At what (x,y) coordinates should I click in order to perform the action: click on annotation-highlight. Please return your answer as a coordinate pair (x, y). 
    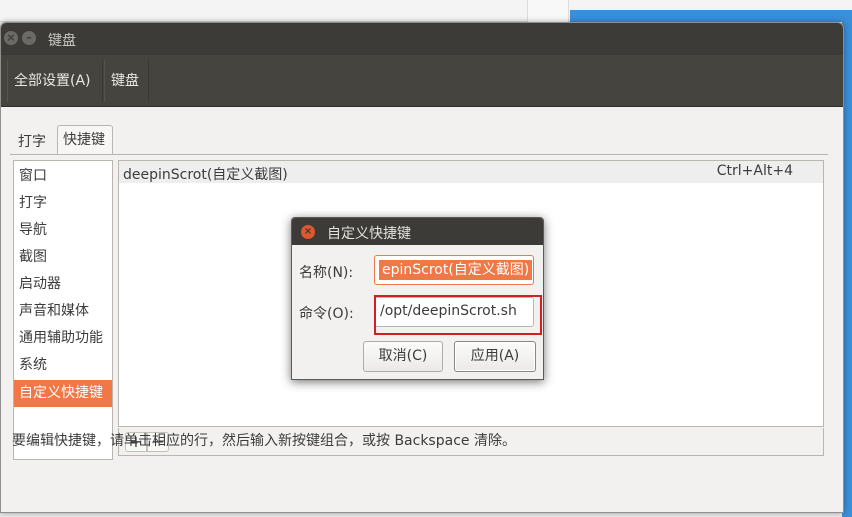
    Looking at the image, I should click on (458, 315).